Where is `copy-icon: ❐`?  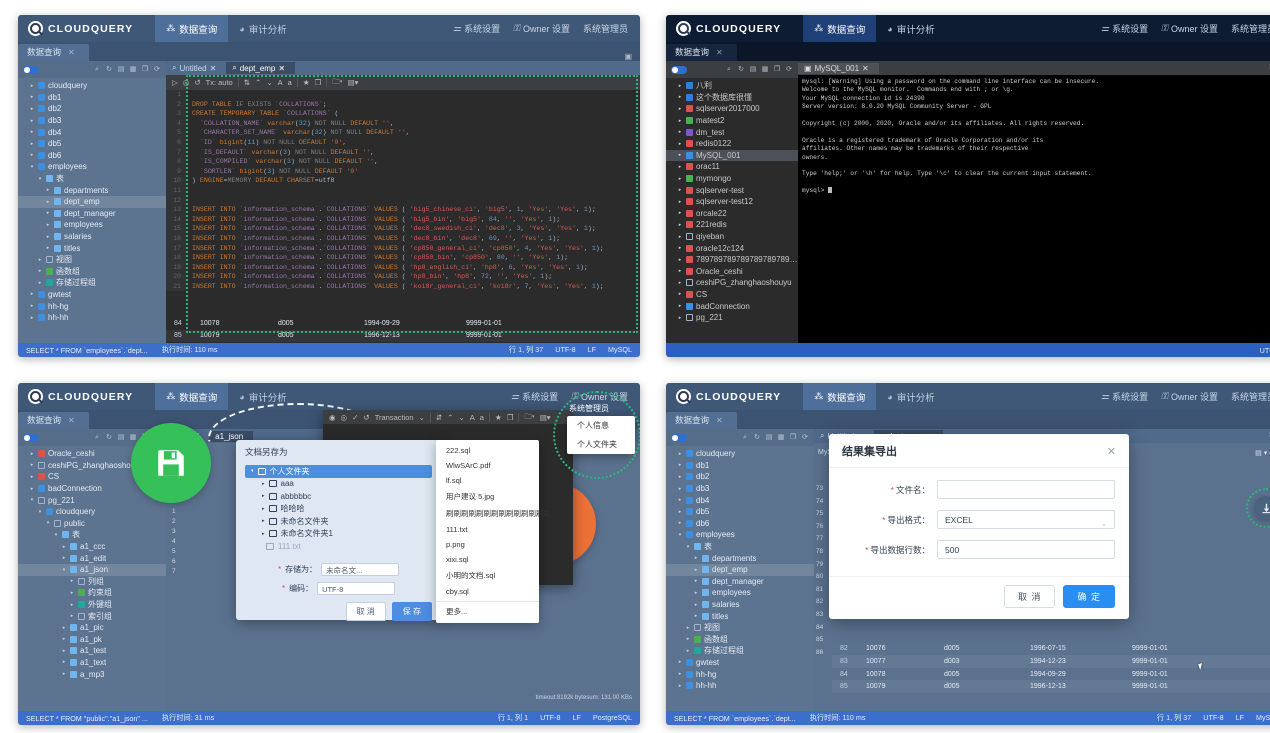
copy-icon: ❐ is located at coordinates (145, 70).